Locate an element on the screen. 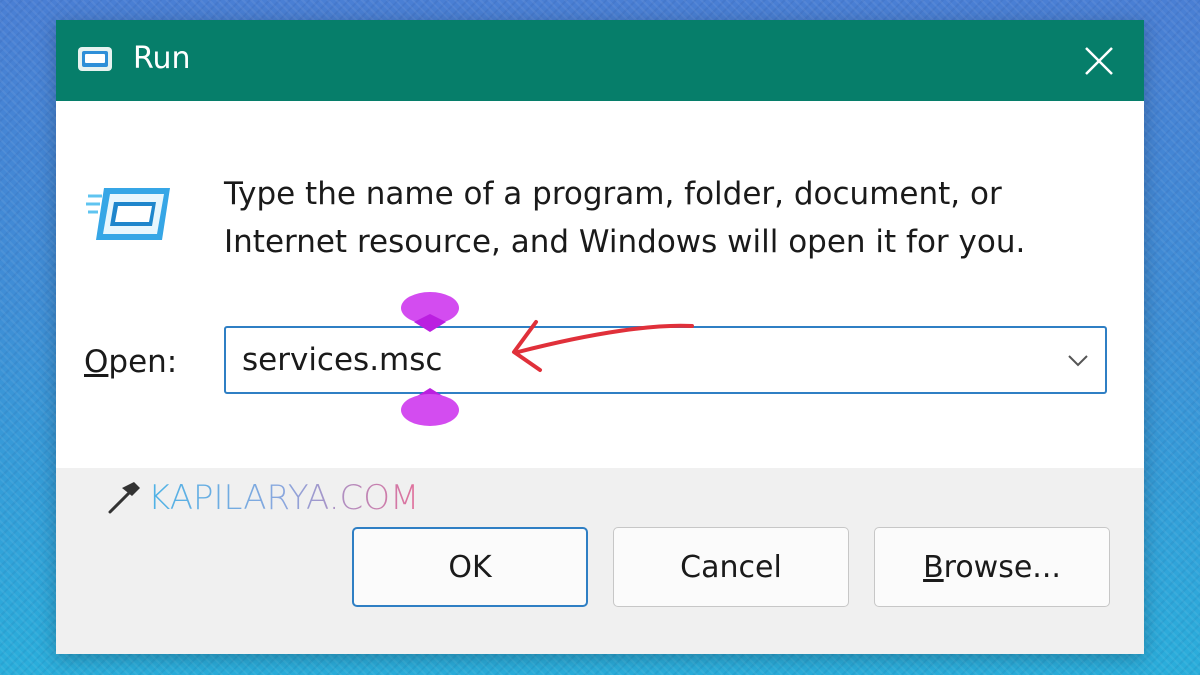 This screenshot has width=1200, height=675. run-program-icon is located at coordinates (131, 218).